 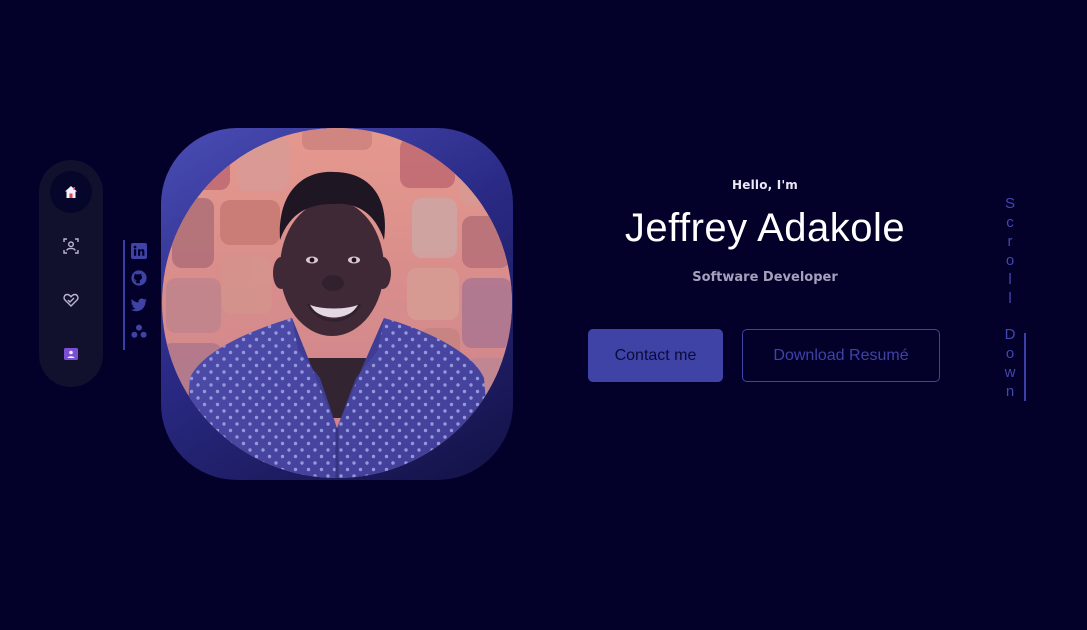 What do you see at coordinates (138, 295) in the screenshot?
I see `social-links` at bounding box center [138, 295].